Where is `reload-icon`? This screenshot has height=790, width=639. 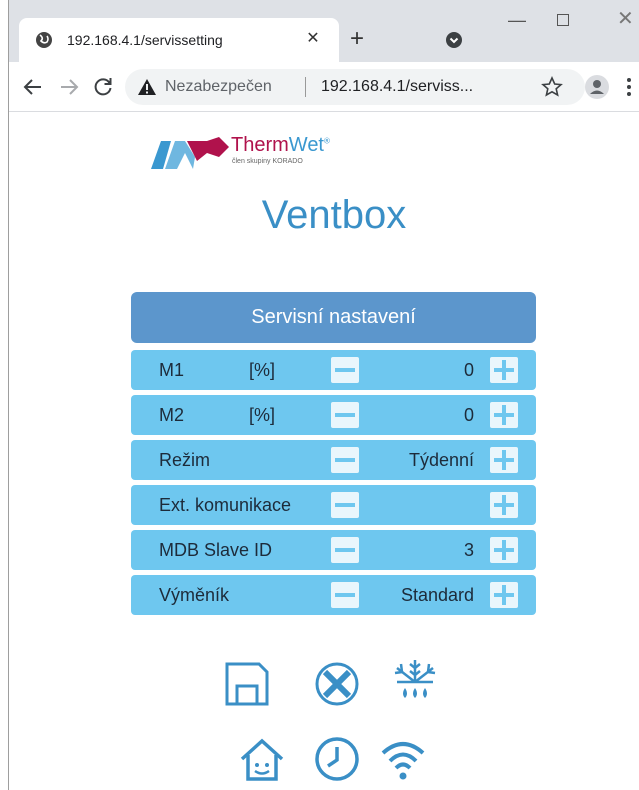 reload-icon is located at coordinates (103, 87).